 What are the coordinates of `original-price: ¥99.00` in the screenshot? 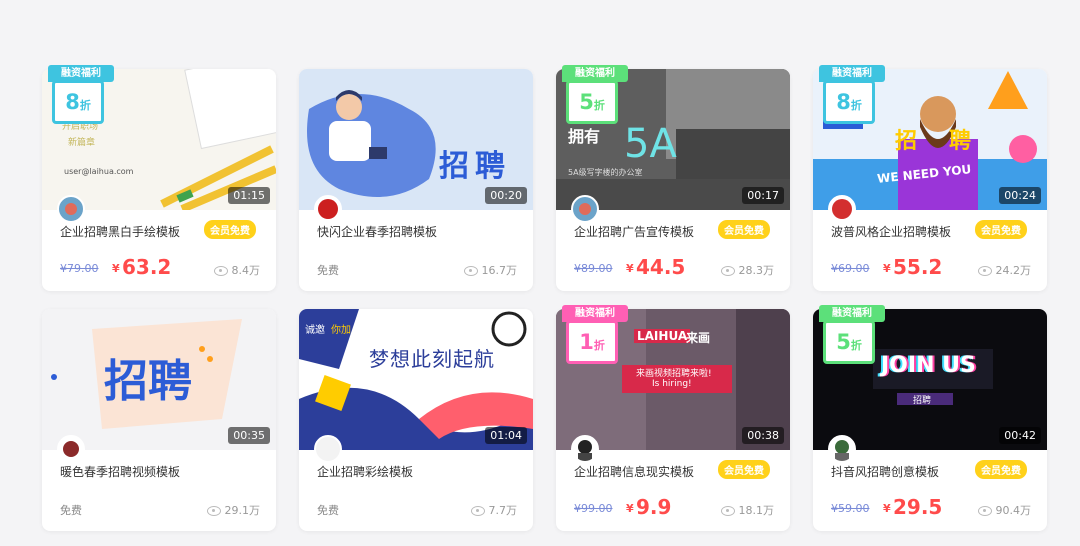 It's located at (593, 508).